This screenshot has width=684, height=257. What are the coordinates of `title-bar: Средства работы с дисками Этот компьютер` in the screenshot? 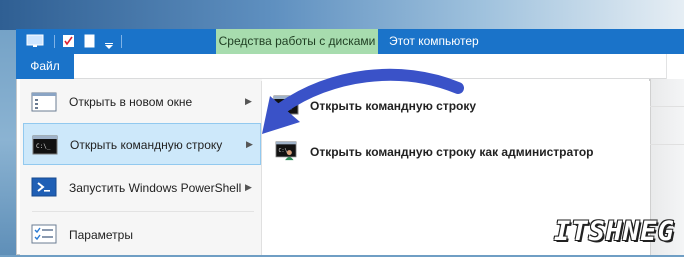 It's located at (350, 41).